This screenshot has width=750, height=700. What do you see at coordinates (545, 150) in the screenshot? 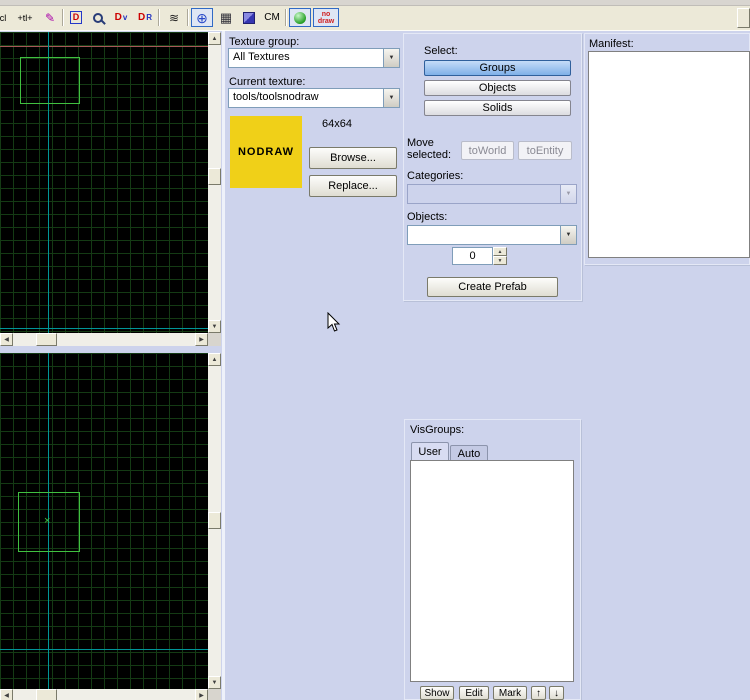
I see `to-entity-button: toEntity` at bounding box center [545, 150].